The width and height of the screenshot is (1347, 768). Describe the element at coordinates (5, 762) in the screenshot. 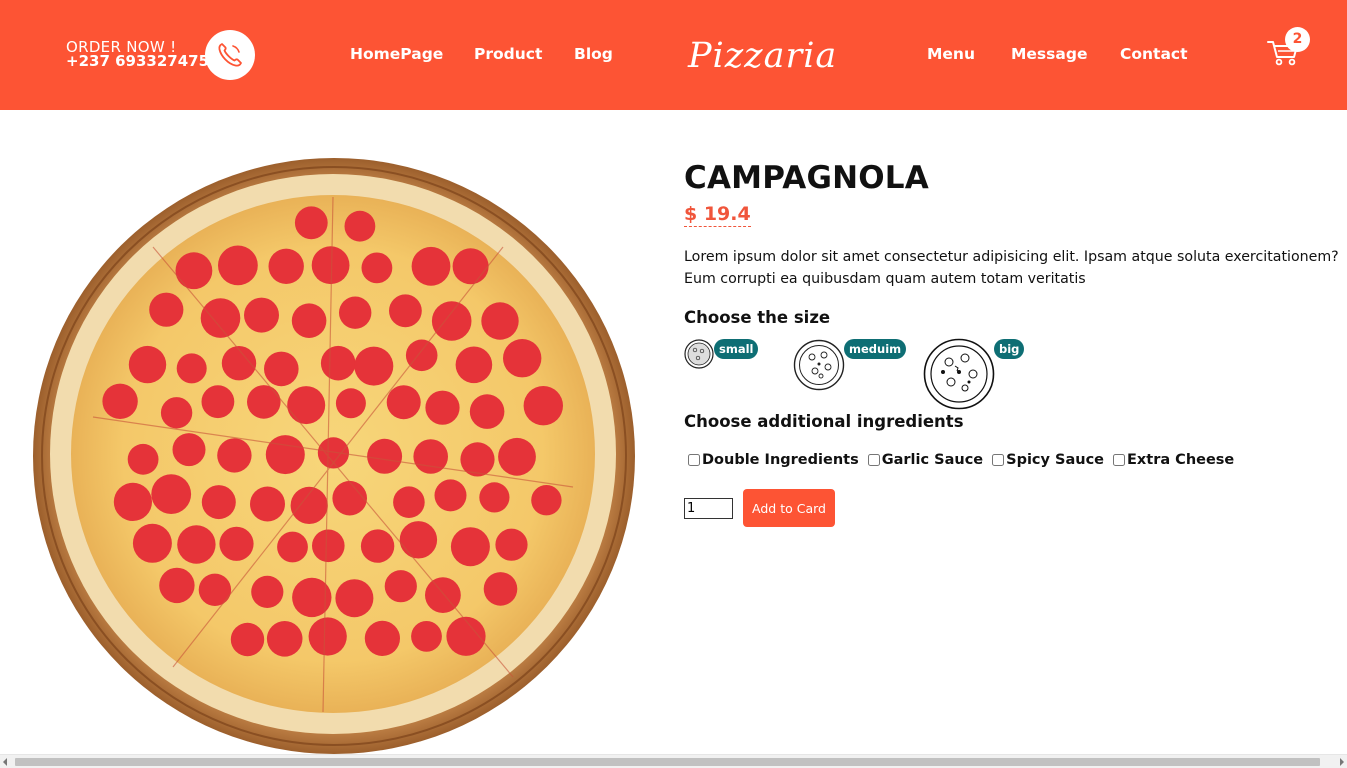

I see `scroll-left-arrow-icon` at that location.